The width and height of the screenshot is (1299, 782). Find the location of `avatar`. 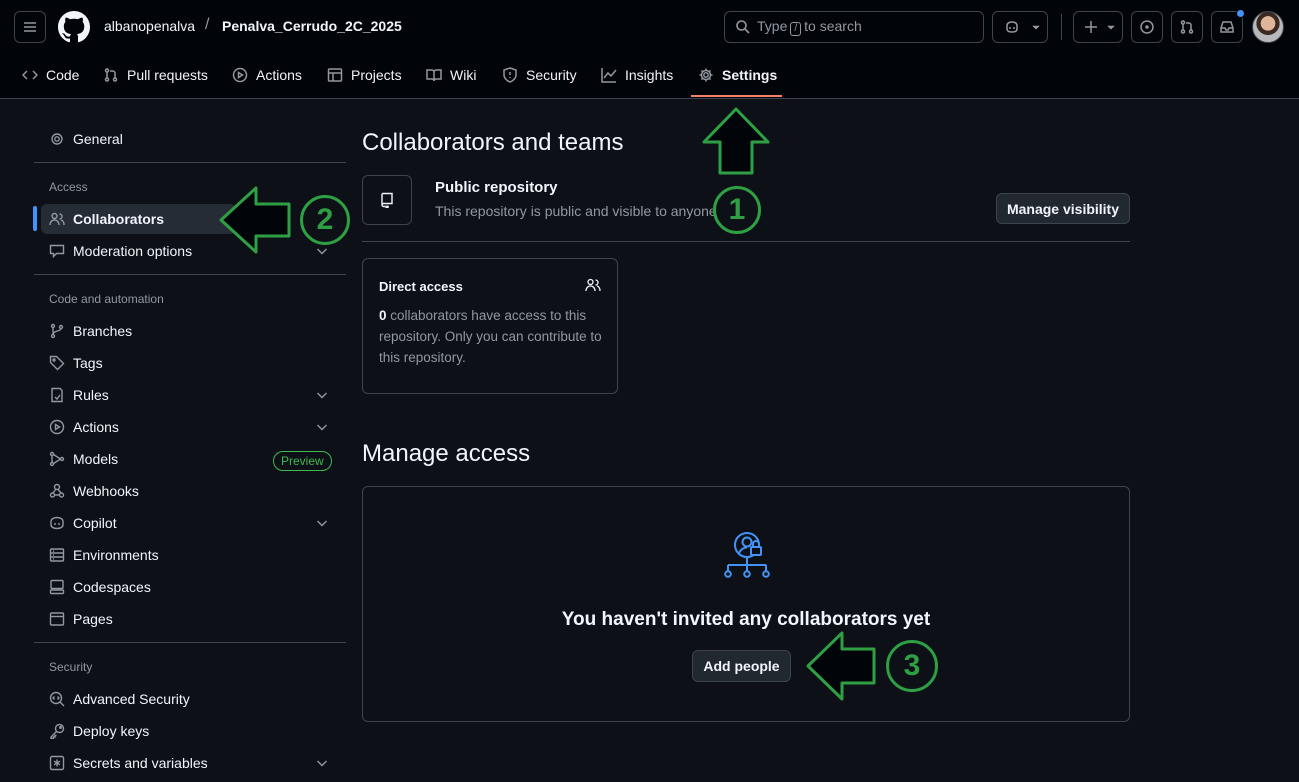

avatar is located at coordinates (1268, 27).